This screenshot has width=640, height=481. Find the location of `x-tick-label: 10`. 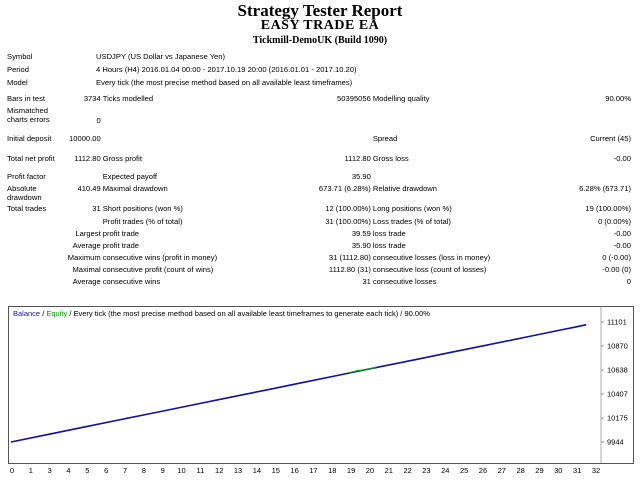

x-tick-label: 10 is located at coordinates (181, 470).